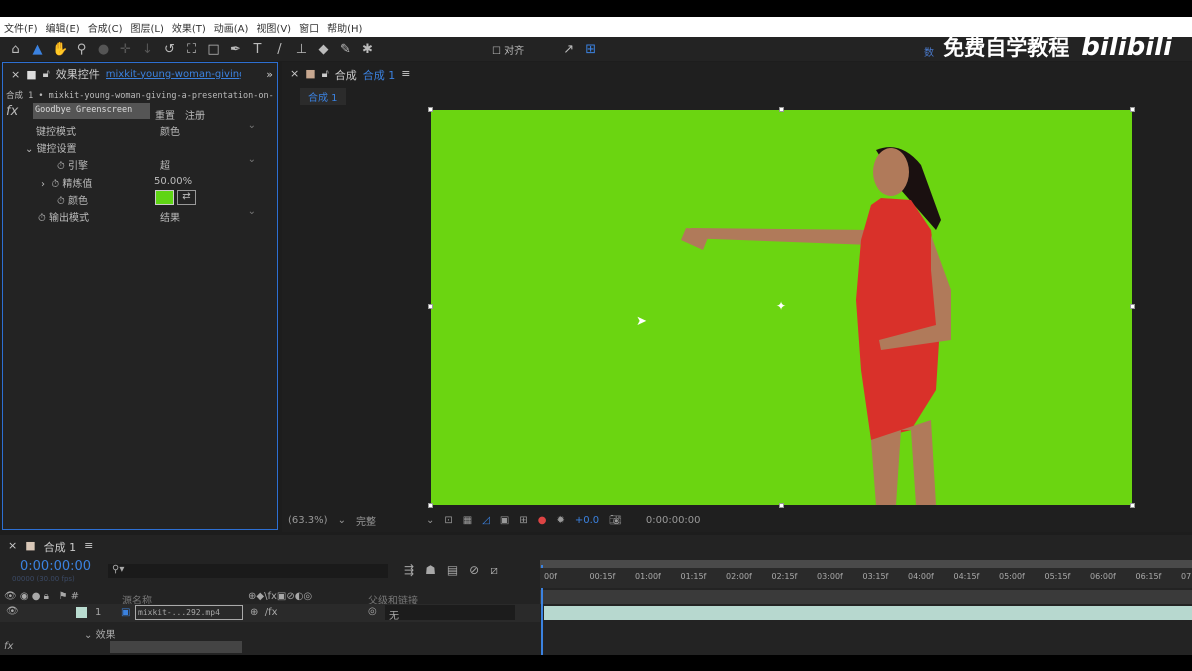 Image resolution: width=1192 pixels, height=671 pixels. I want to click on anchor-tool-icon: ⛶, so click(191, 49).